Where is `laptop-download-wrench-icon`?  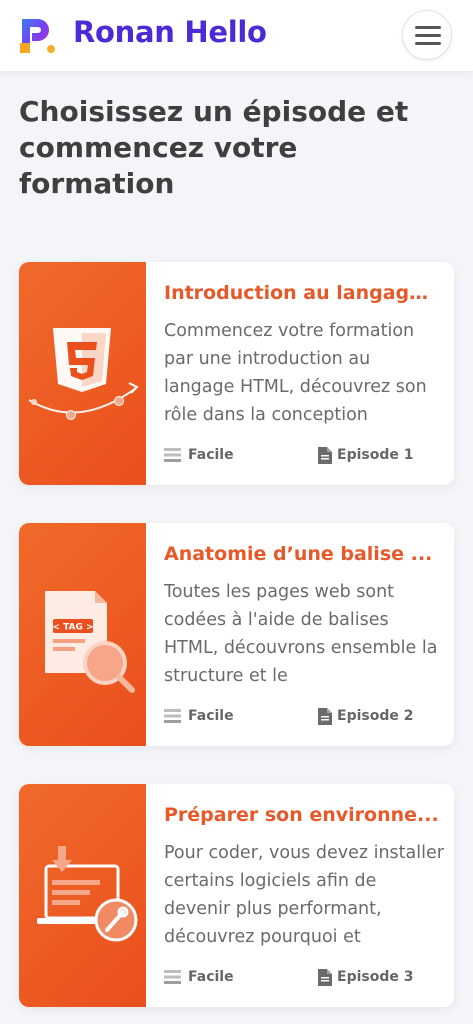
laptop-download-wrench-icon is located at coordinates (87, 894).